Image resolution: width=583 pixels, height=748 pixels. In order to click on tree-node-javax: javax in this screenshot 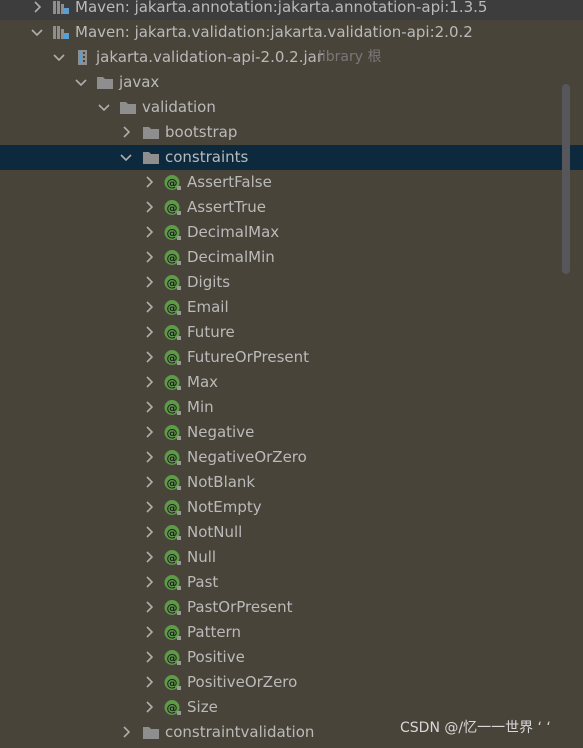, I will do `click(291, 82)`.